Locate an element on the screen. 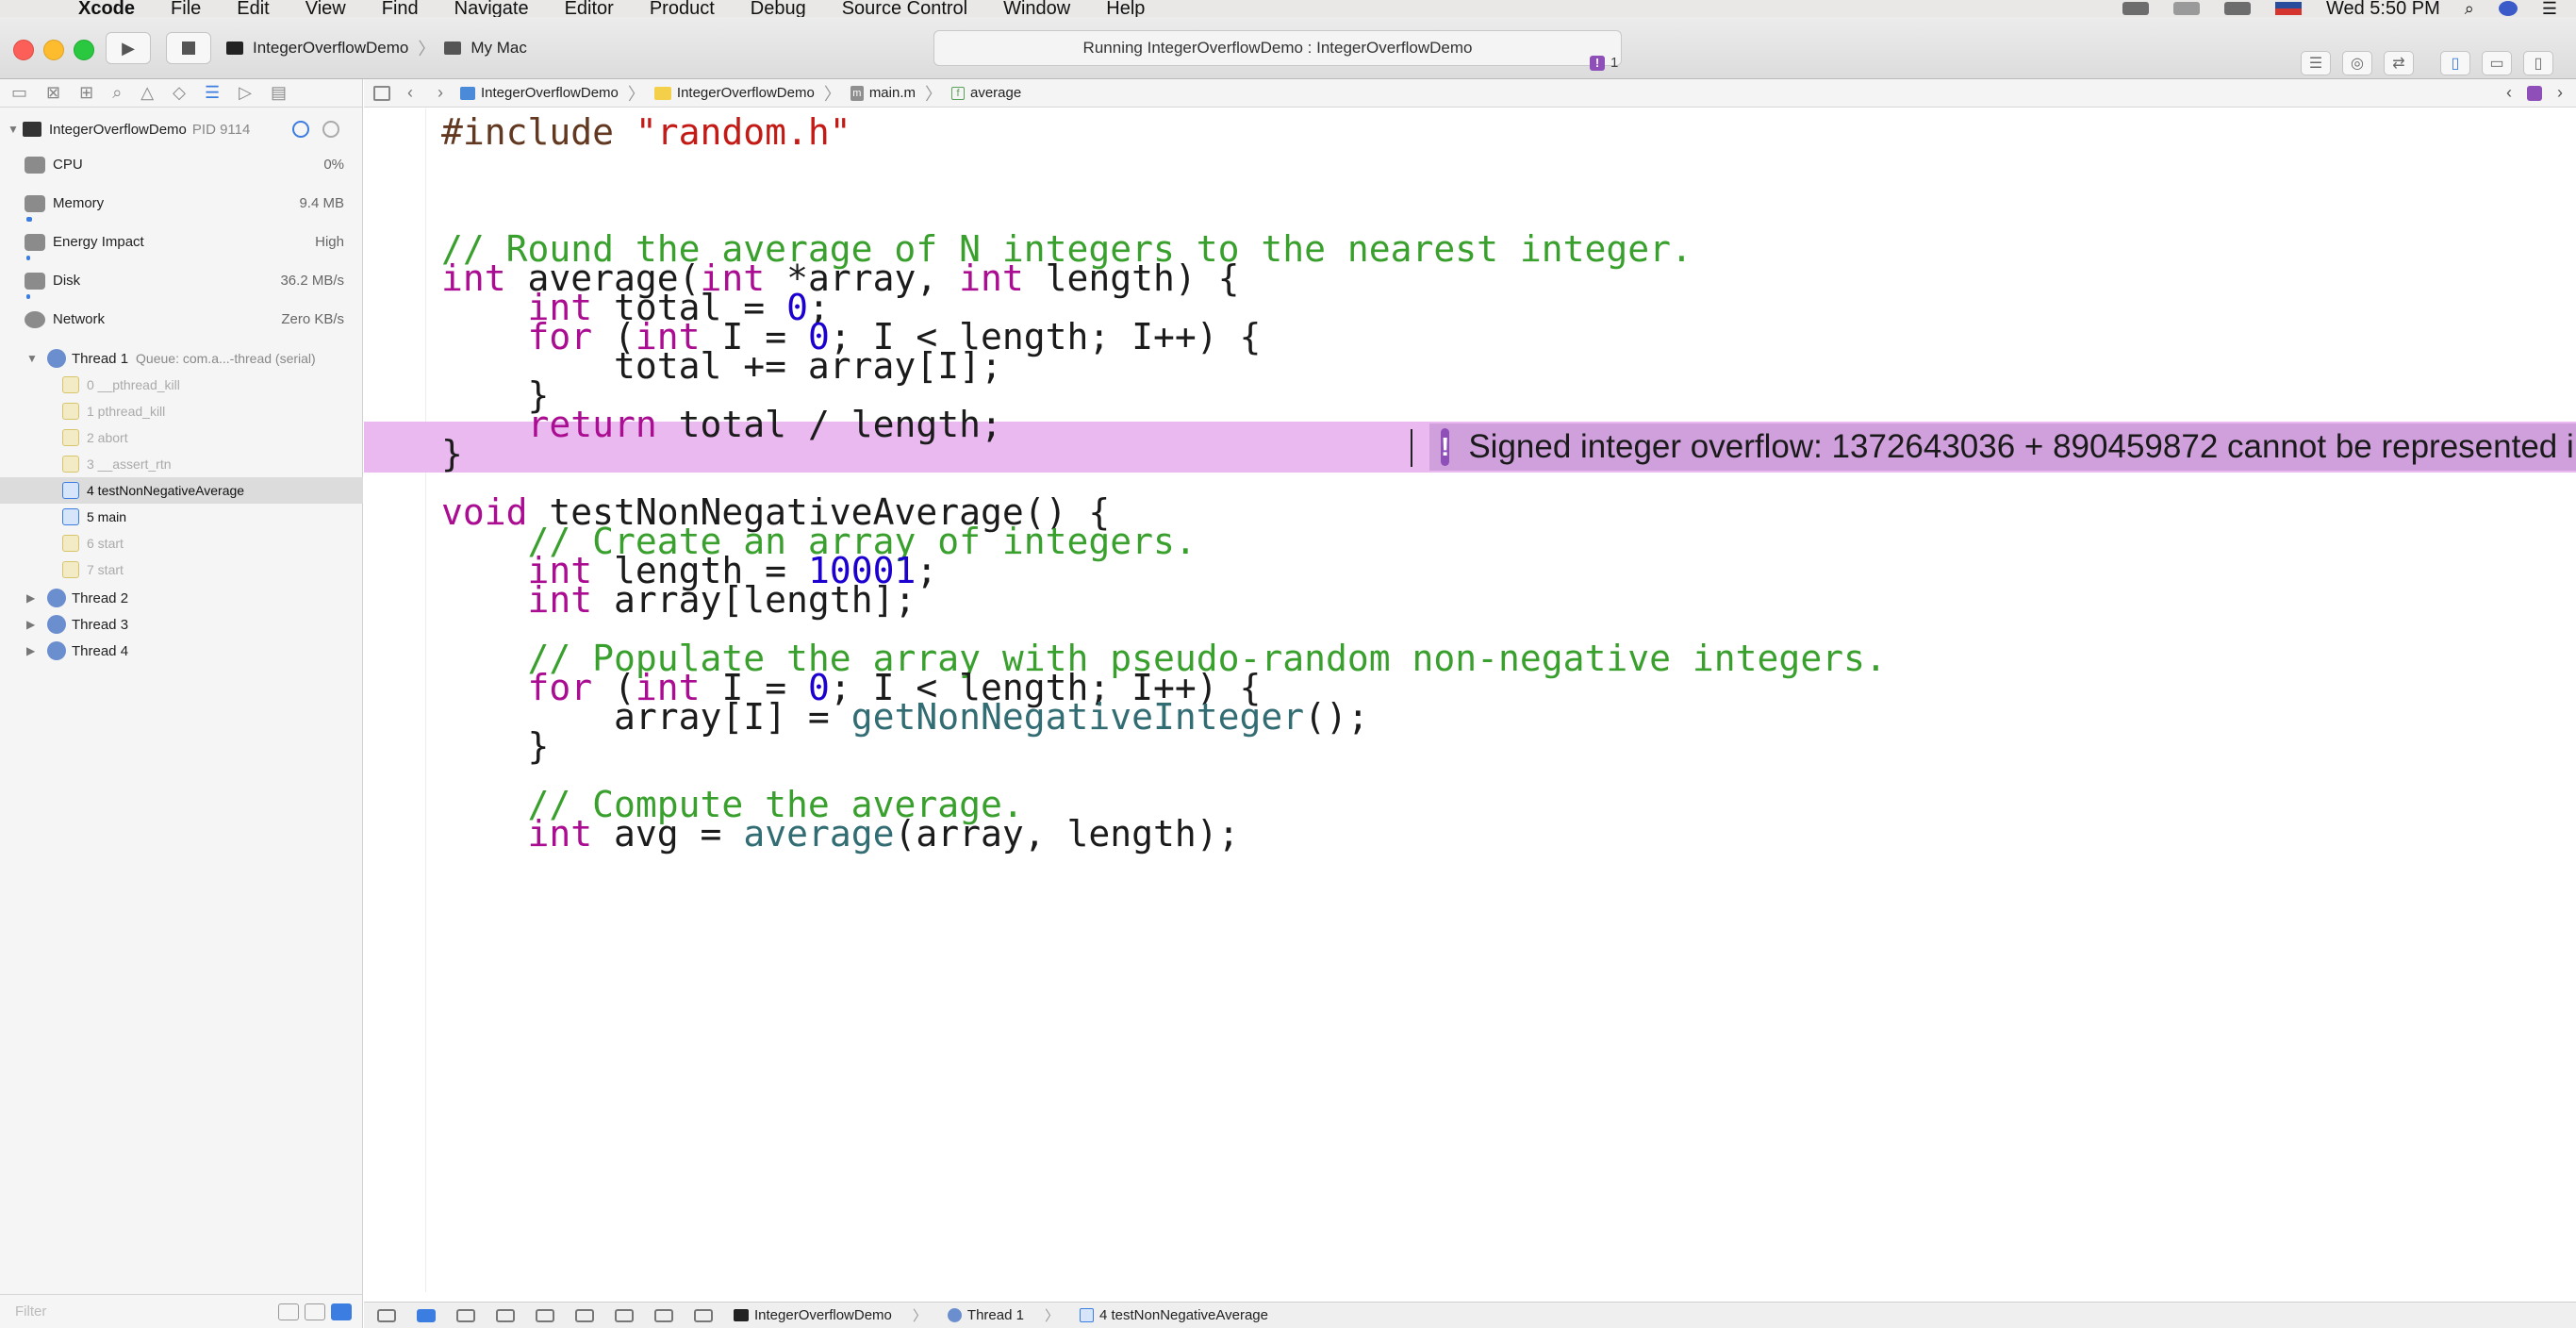 The image size is (2576, 1328). stack-frame-row: 1 pthread_kill is located at coordinates (181, 411).